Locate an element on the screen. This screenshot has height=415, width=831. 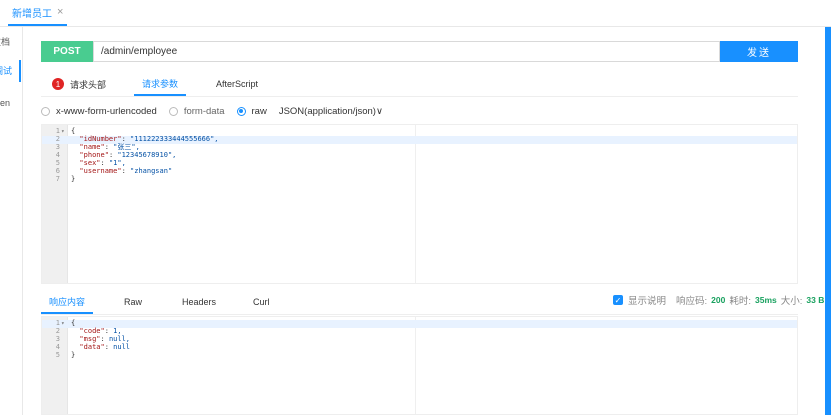
response-stats: ✓ 显示说明 响应码: 200 耗时: 35ms 大小: 33 B is located at coordinates (718, 300).